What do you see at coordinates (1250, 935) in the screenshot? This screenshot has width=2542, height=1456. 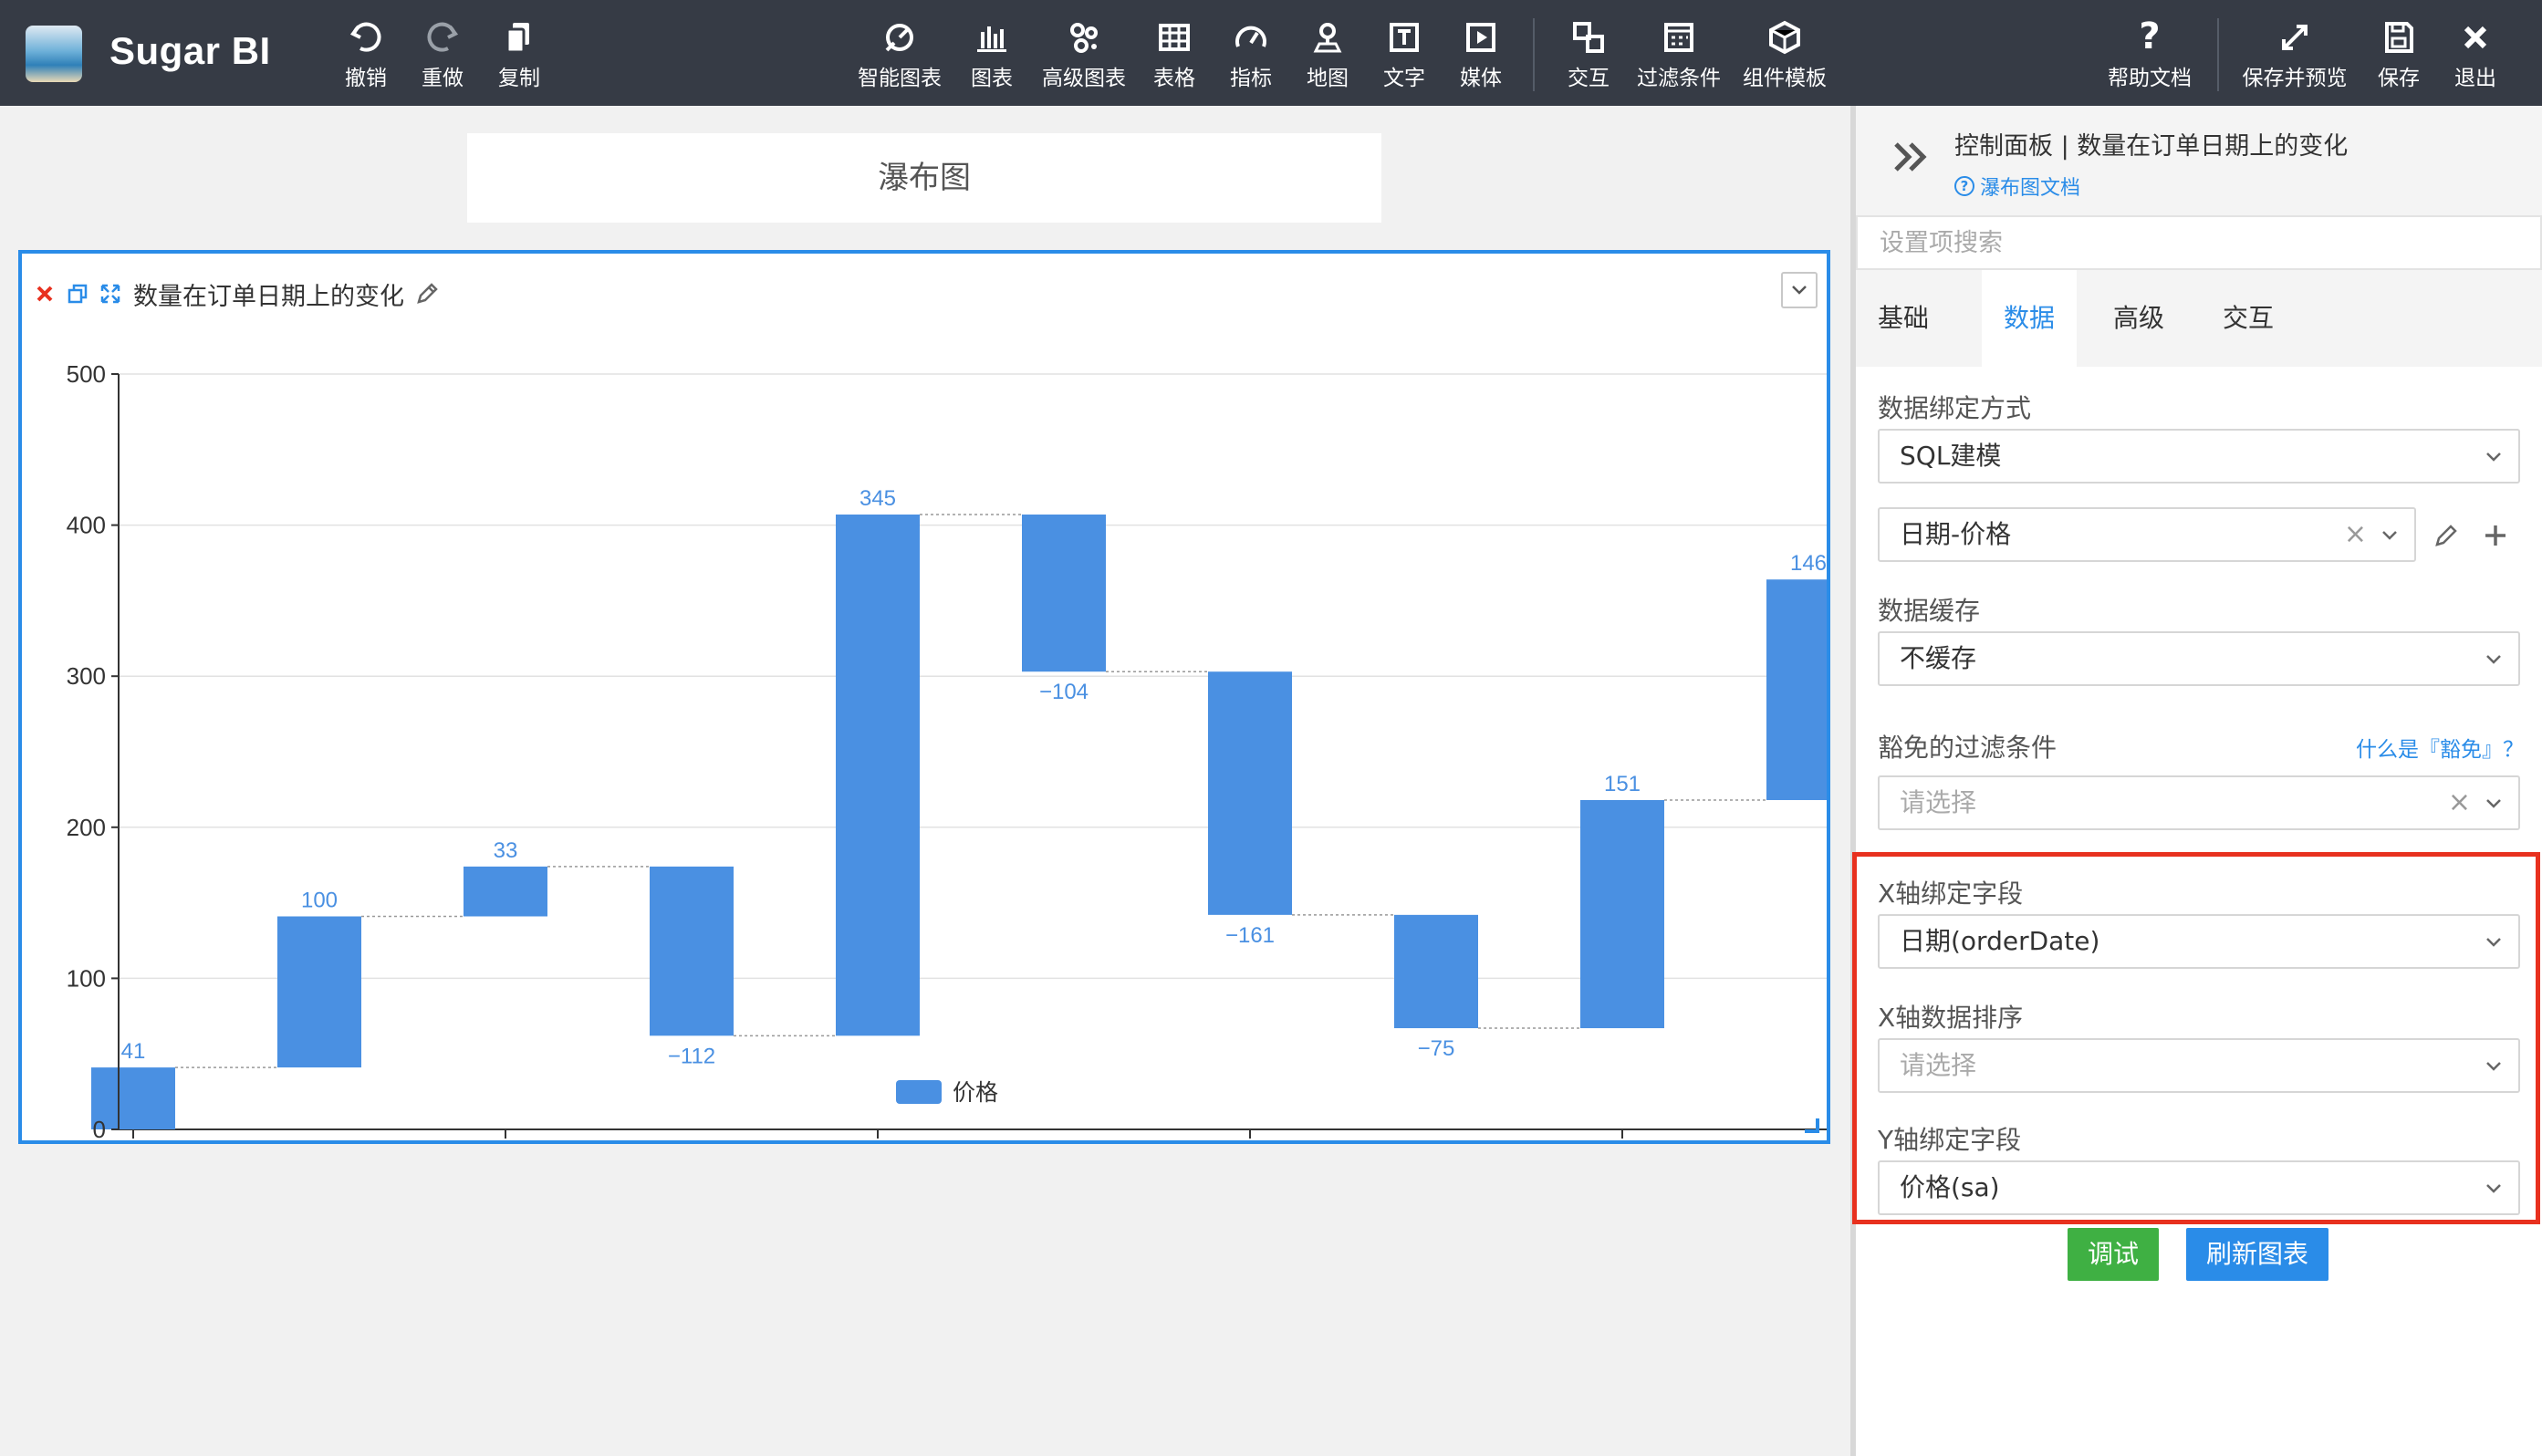 I see `data-label: −161` at bounding box center [1250, 935].